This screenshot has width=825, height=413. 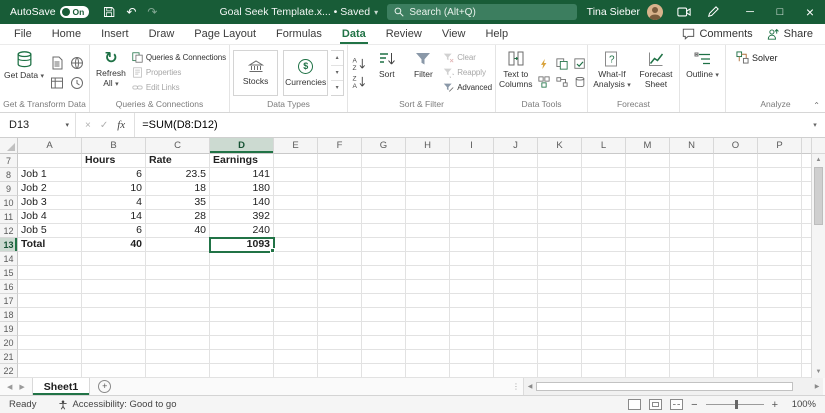 What do you see at coordinates (77, 83) in the screenshot?
I see `recent-sources-icon` at bounding box center [77, 83].